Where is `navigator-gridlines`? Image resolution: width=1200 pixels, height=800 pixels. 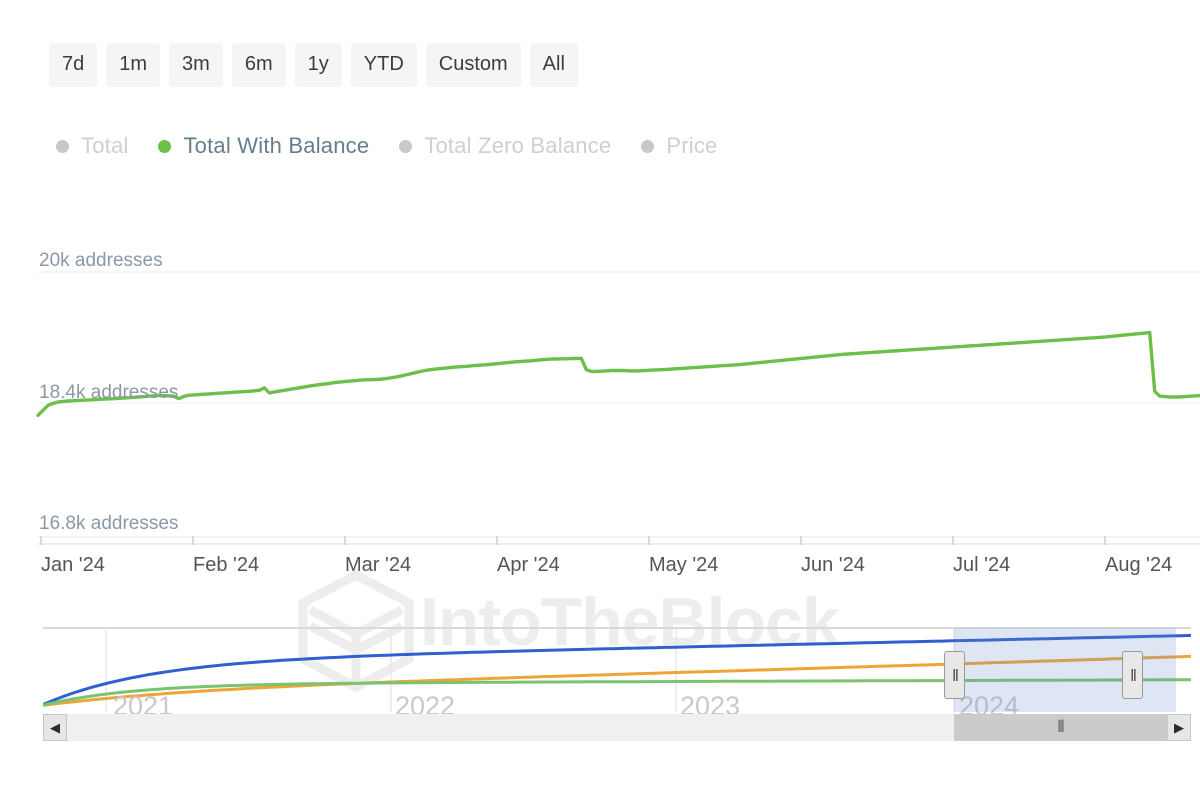
navigator-gridlines is located at coordinates (530, 670).